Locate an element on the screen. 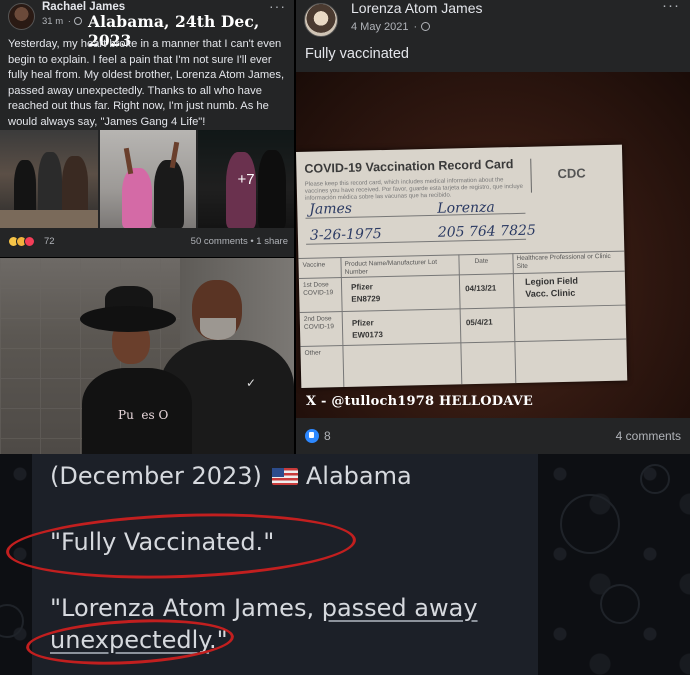  link-passed-away: passed away is located at coordinates (400, 608).